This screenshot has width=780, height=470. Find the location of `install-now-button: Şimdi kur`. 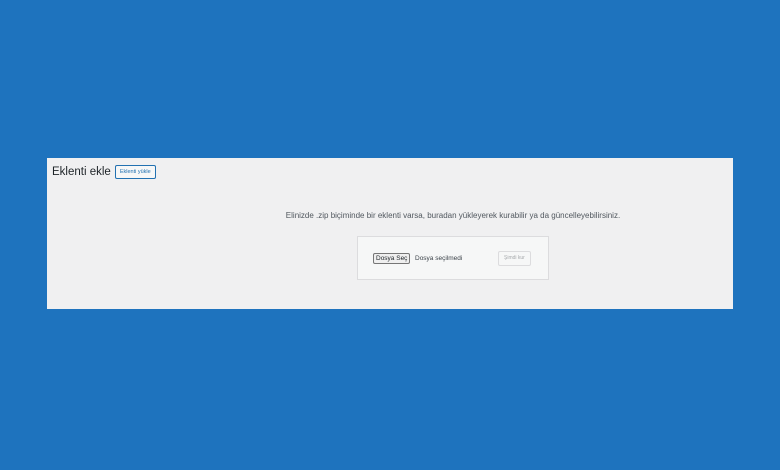

install-now-button: Şimdi kur is located at coordinates (514, 258).